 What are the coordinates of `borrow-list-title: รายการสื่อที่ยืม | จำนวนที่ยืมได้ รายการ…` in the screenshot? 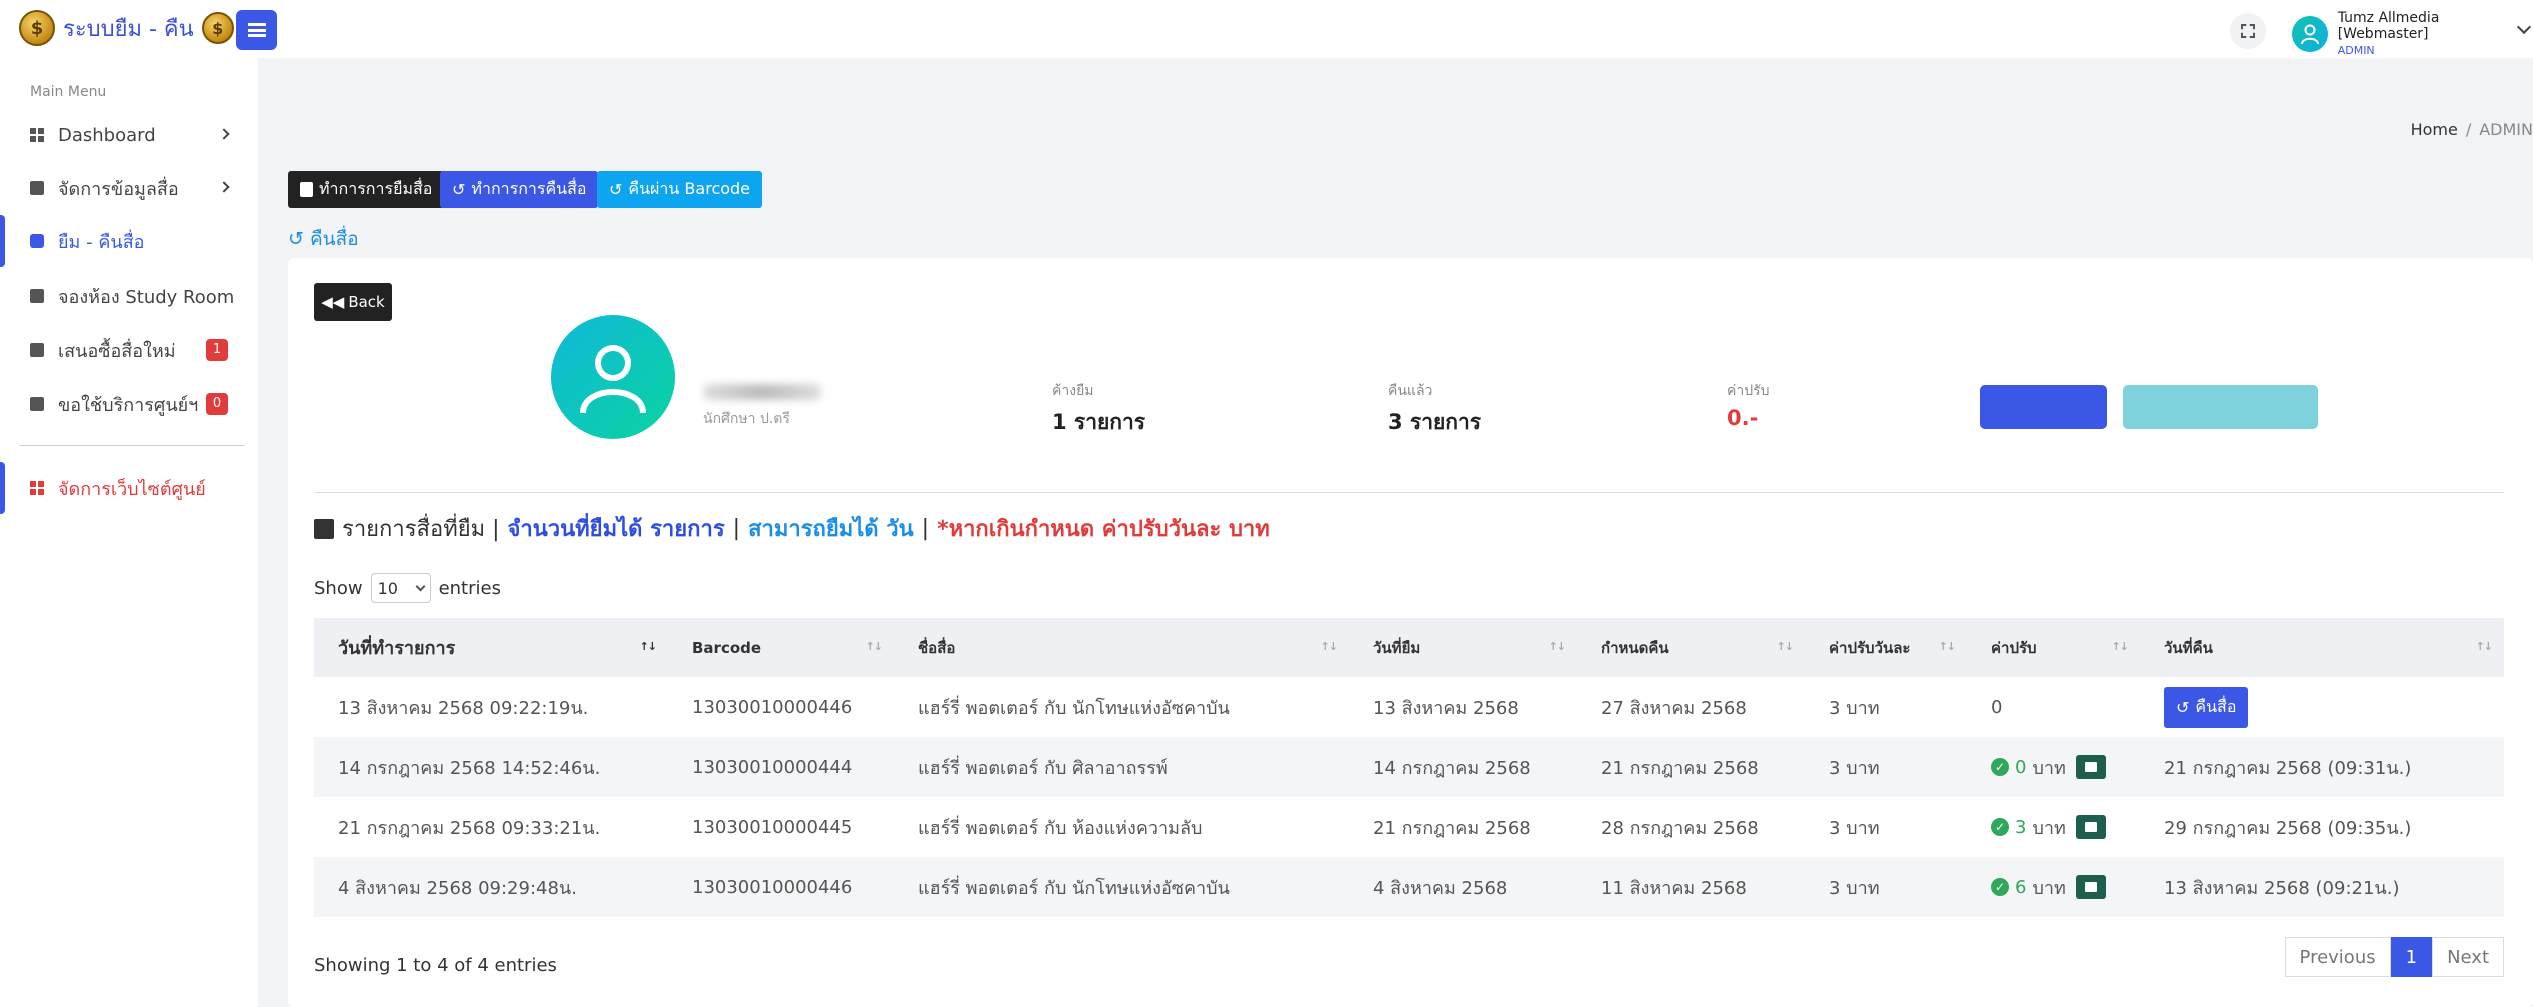 It's located at (792, 528).